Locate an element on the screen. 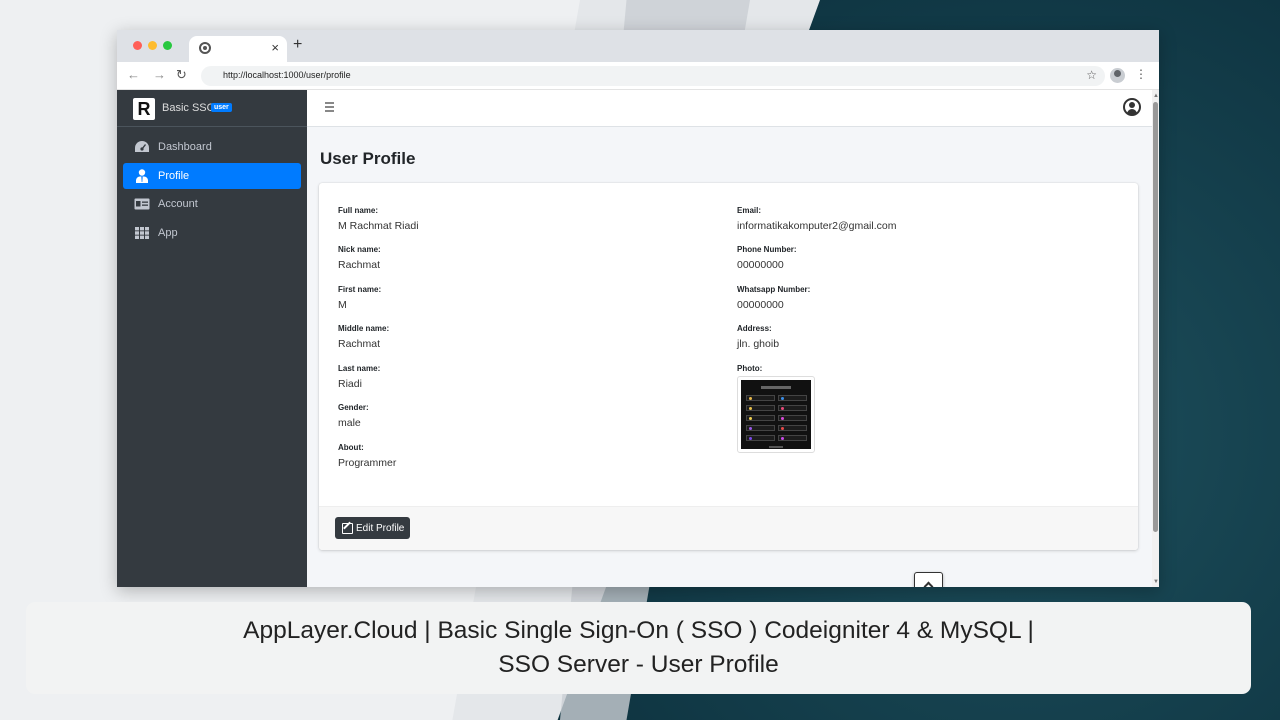 This screenshot has width=1280, height=720. sidebar-item-label: App is located at coordinates (168, 232).